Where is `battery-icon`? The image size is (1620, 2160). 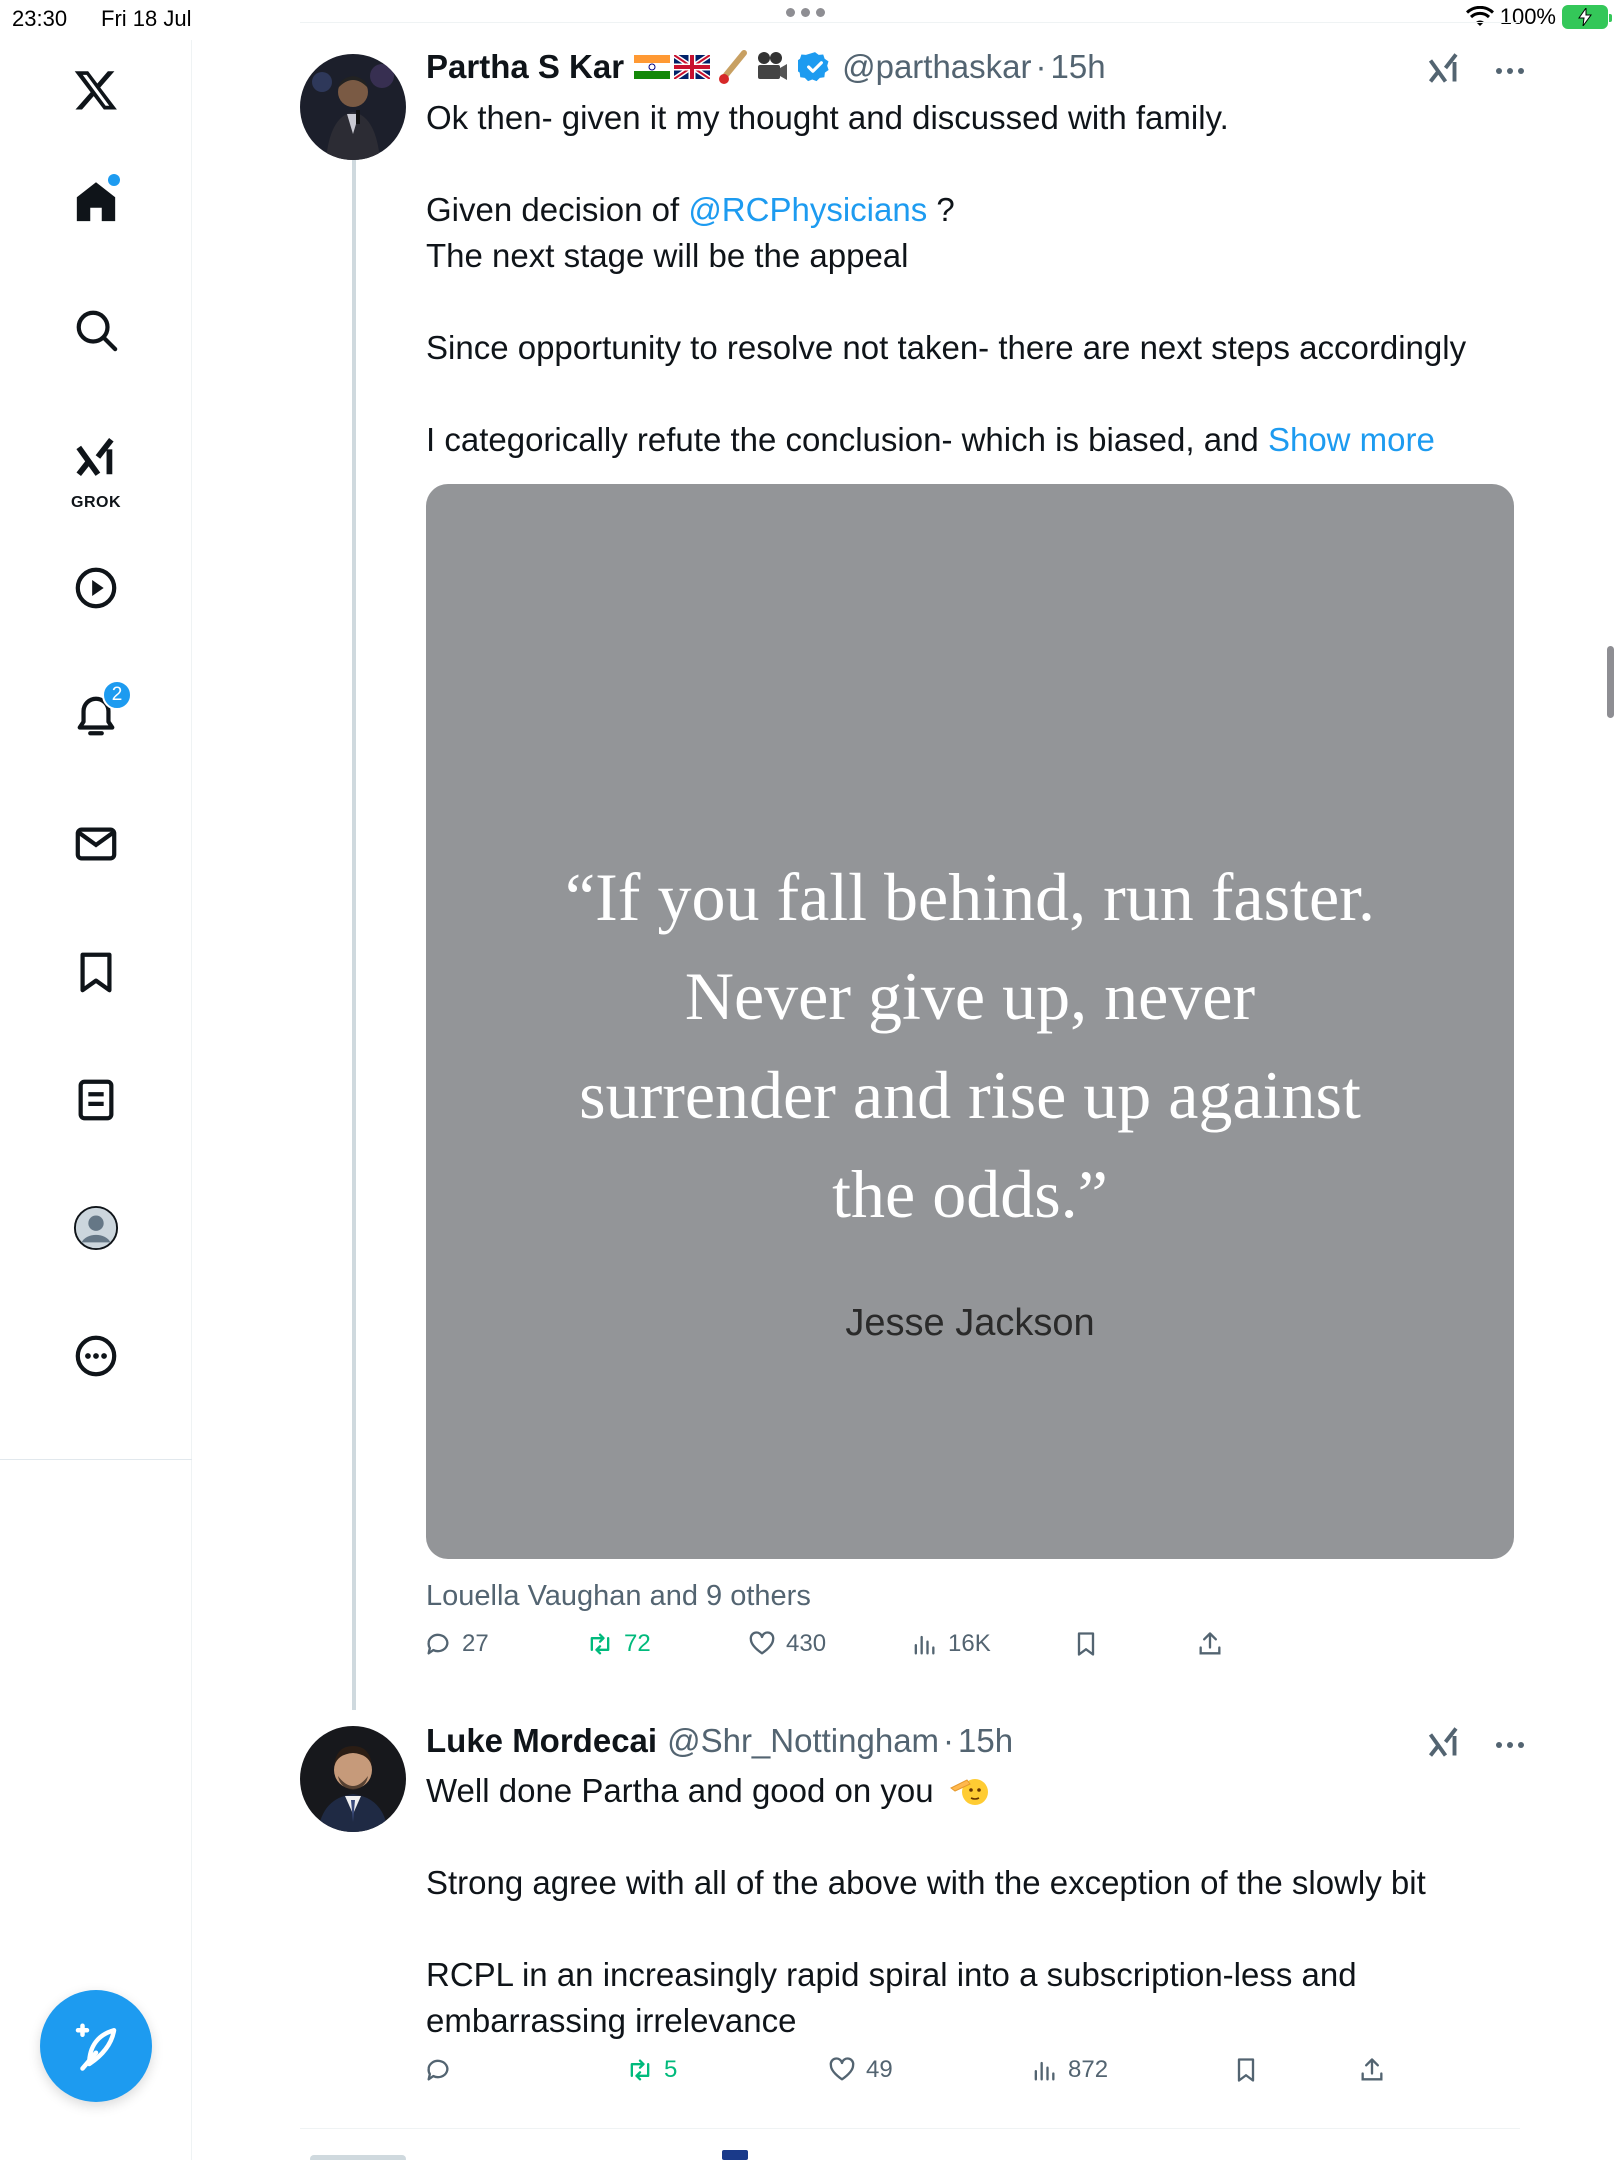
battery-icon is located at coordinates (1587, 17).